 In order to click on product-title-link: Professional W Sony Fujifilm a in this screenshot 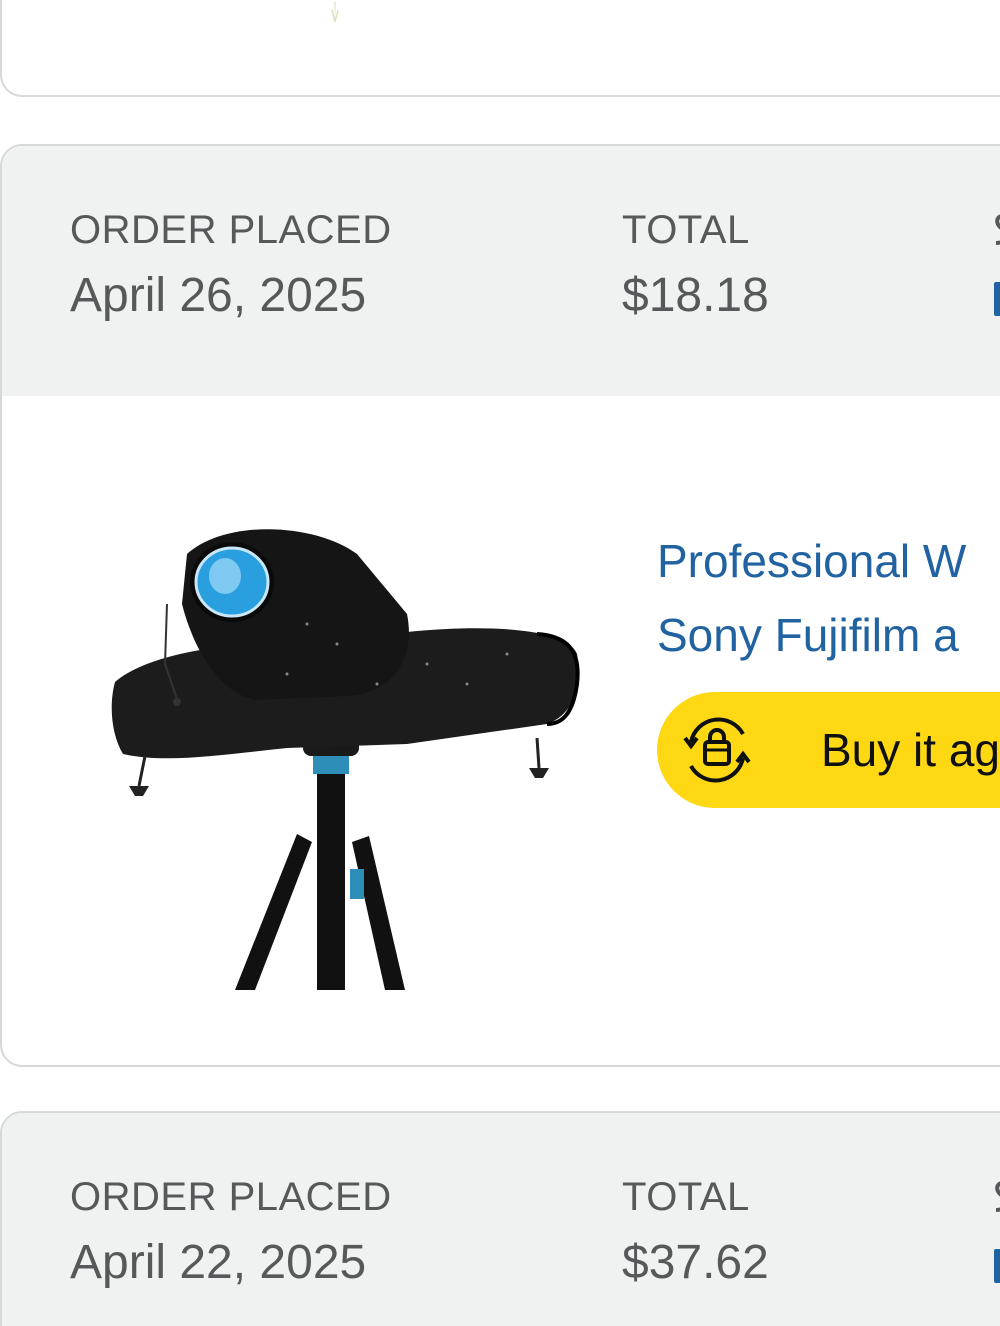, I will do `click(828, 598)`.